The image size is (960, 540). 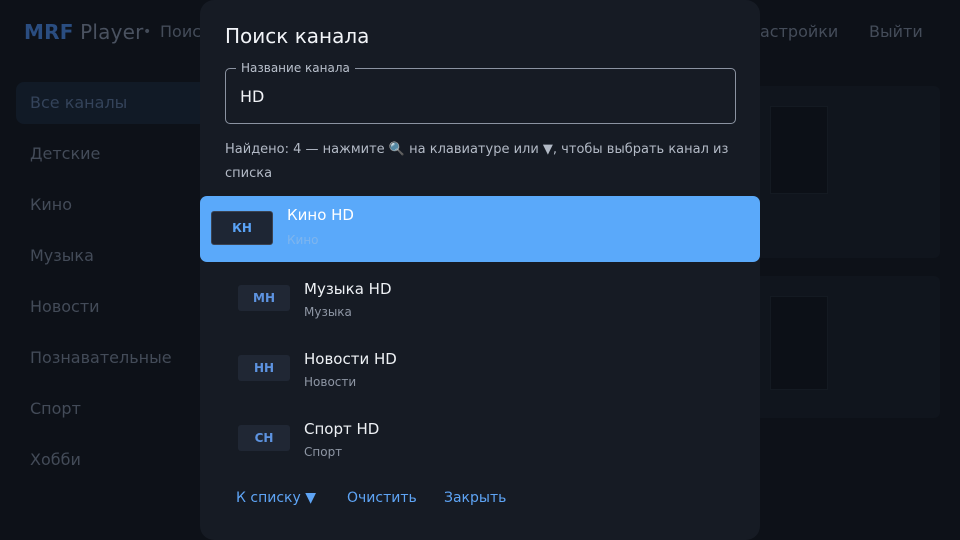 I want to click on app-logo: MRF Player, so click(x=84, y=32).